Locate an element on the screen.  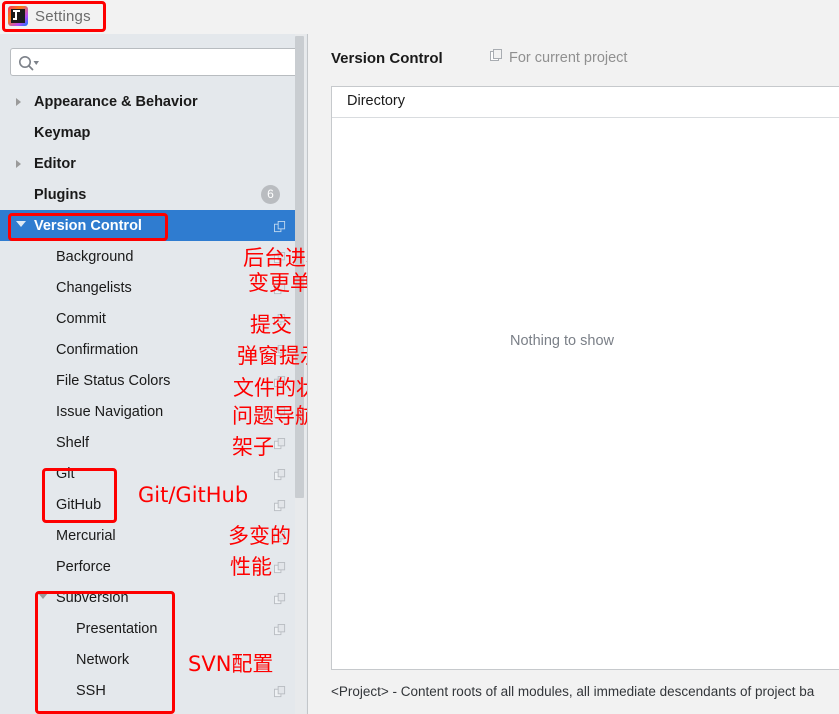
sidebar-item-label: Mercurial is located at coordinates (86, 535).